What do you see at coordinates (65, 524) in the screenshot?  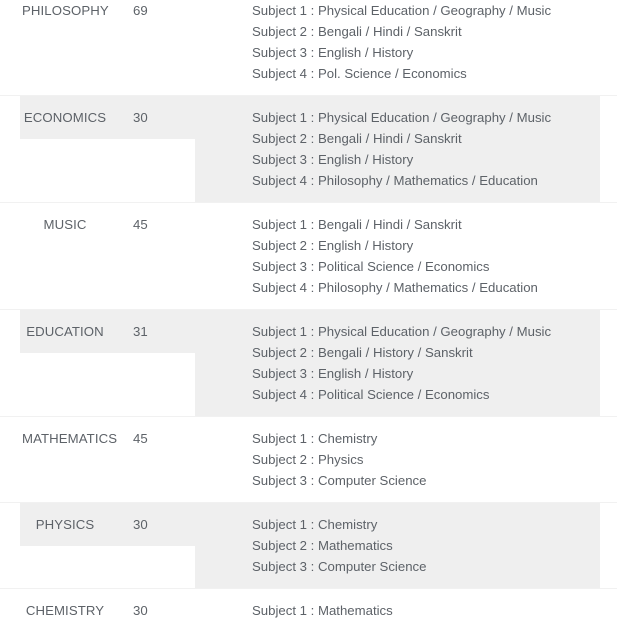 I see `department-name-cell: PHYSICS` at bounding box center [65, 524].